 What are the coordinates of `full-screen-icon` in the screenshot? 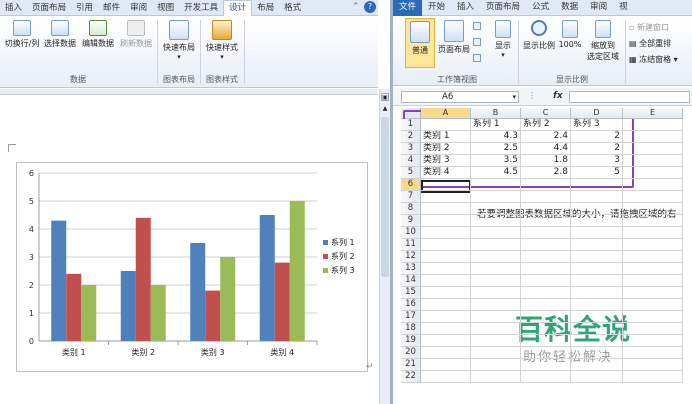 It's located at (477, 58).